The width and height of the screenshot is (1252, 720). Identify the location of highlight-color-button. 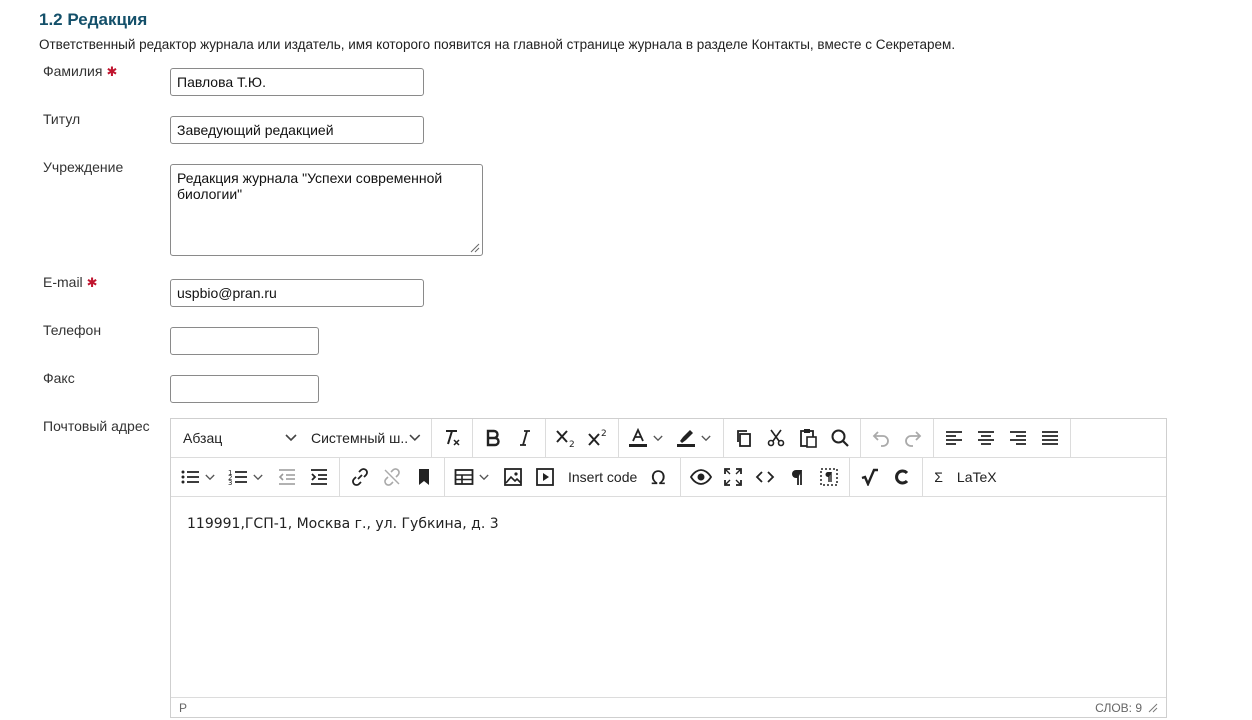
(695, 438).